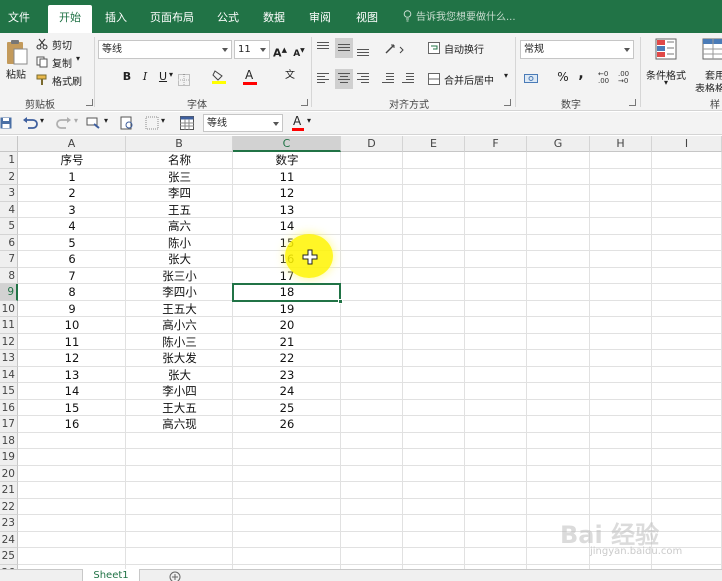 Image resolution: width=722 pixels, height=581 pixels. What do you see at coordinates (19, 19) in the screenshot?
I see `tab-file: 文件` at bounding box center [19, 19].